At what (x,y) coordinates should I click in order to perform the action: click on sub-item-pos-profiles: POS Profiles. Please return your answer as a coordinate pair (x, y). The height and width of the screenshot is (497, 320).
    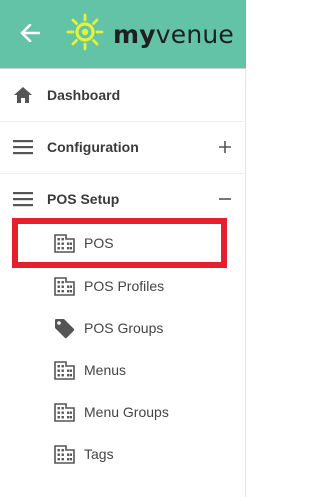
    Looking at the image, I should click on (123, 286).